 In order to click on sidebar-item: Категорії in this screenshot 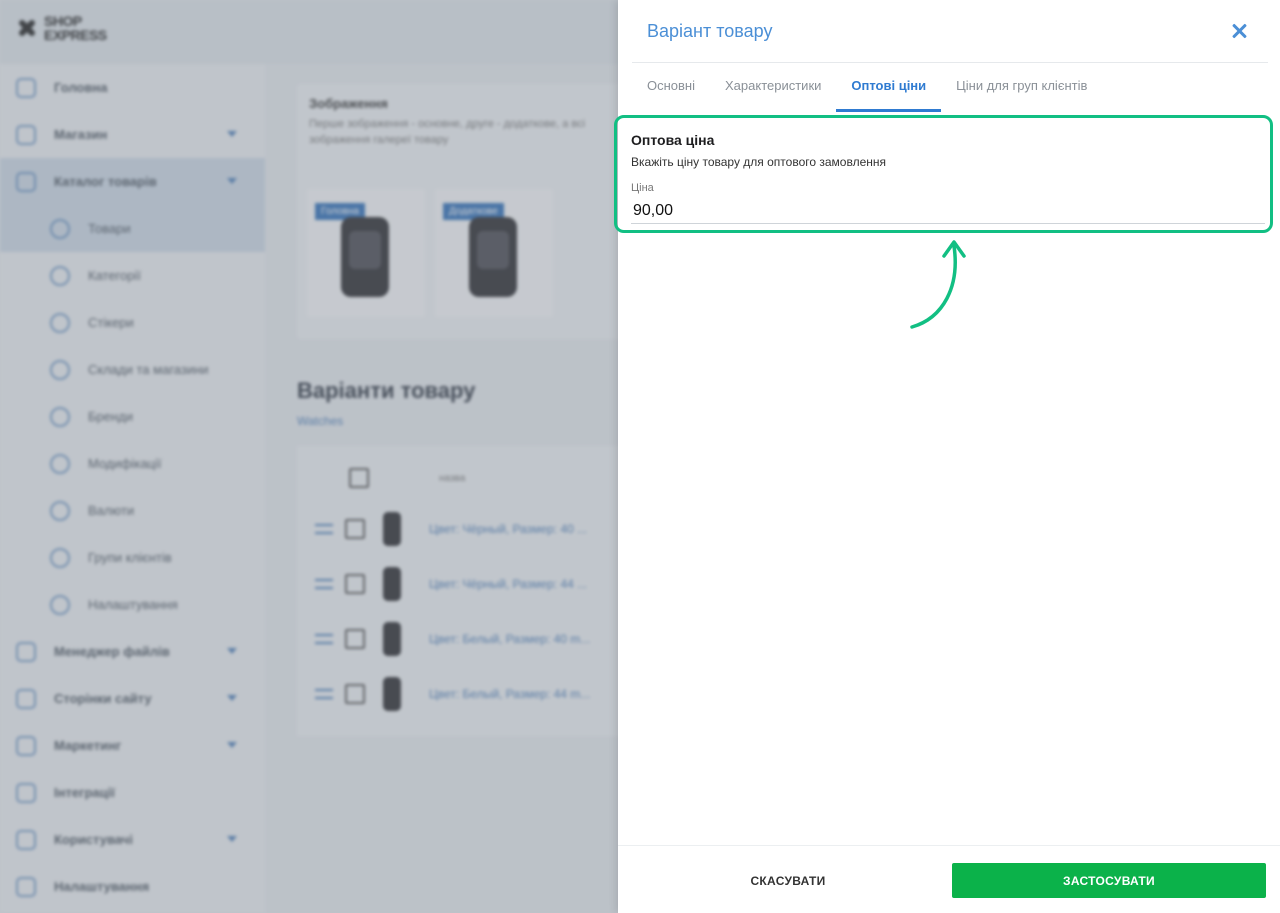, I will do `click(132, 275)`.